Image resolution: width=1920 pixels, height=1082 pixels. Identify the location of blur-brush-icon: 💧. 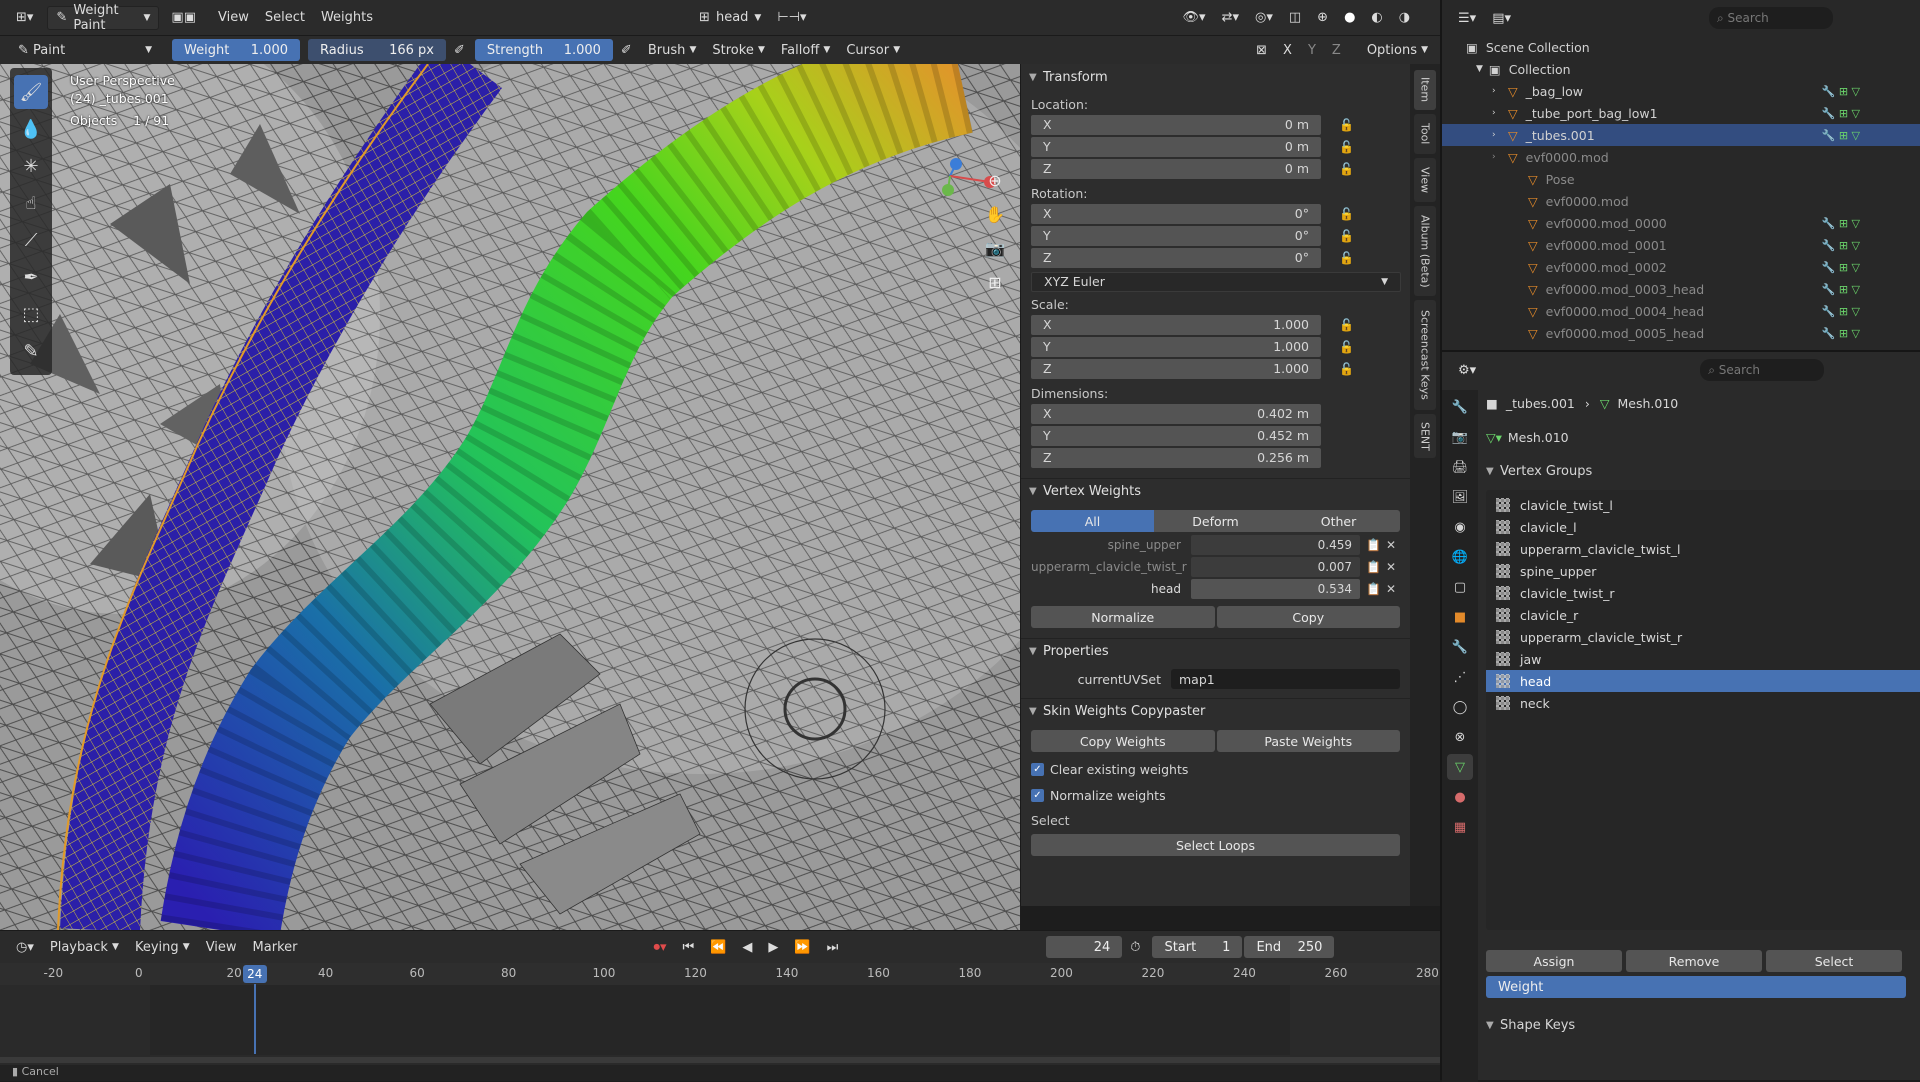
(31, 129).